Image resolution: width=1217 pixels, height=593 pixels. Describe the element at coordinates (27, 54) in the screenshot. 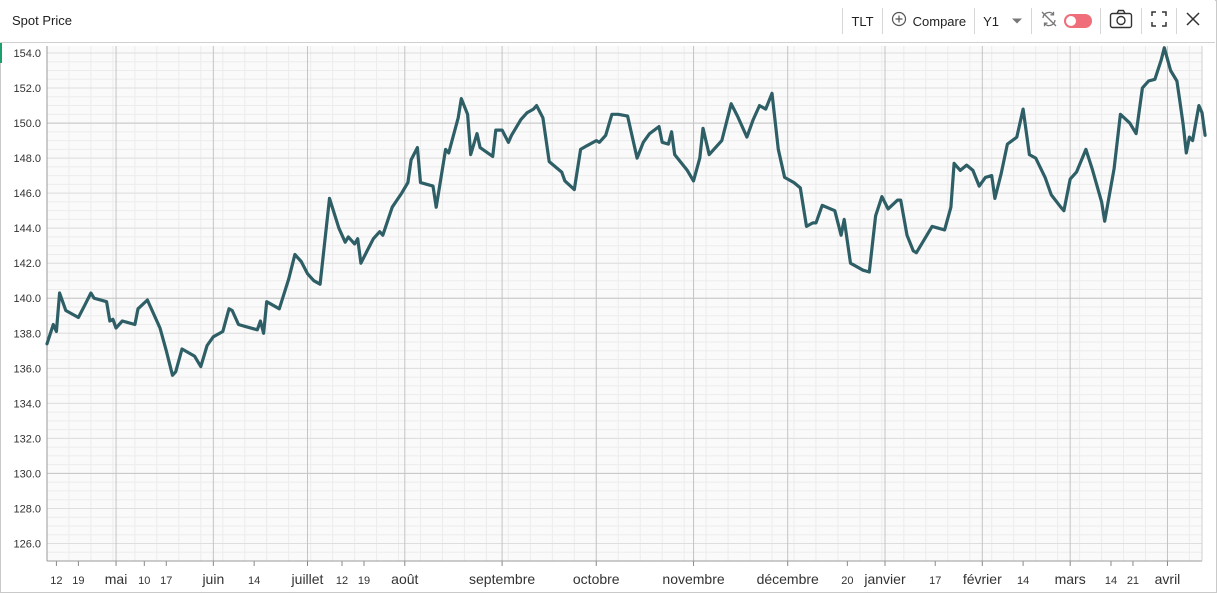

I see `y-tick-label: 154.0` at that location.